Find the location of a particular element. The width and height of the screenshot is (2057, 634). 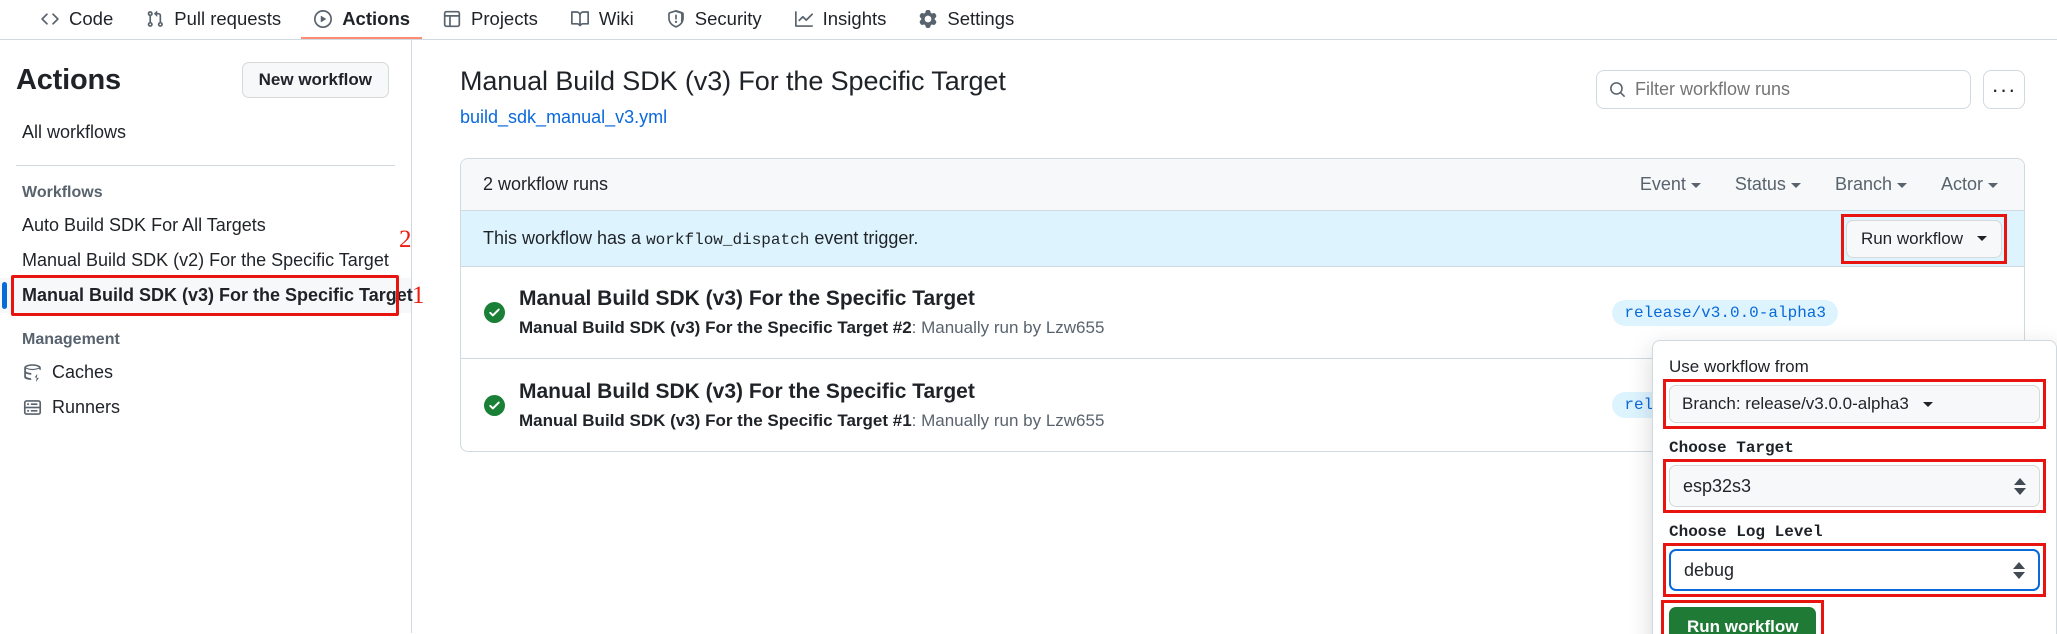

target-select-value: esp32s3 is located at coordinates (1717, 485).